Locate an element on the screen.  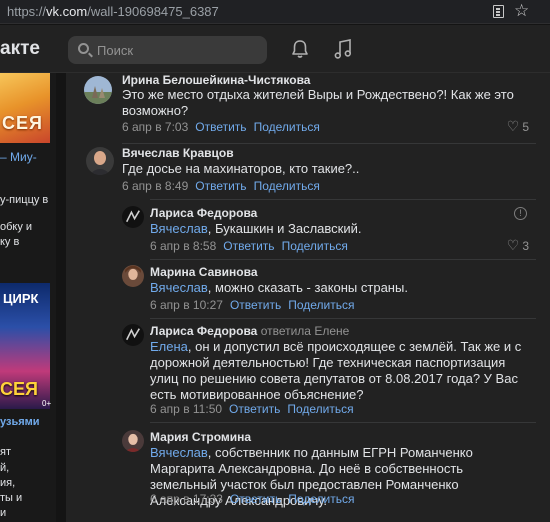
comment-meta: 6 апр в 11:50 Ответить Поделиться is located at coordinates (252, 409).